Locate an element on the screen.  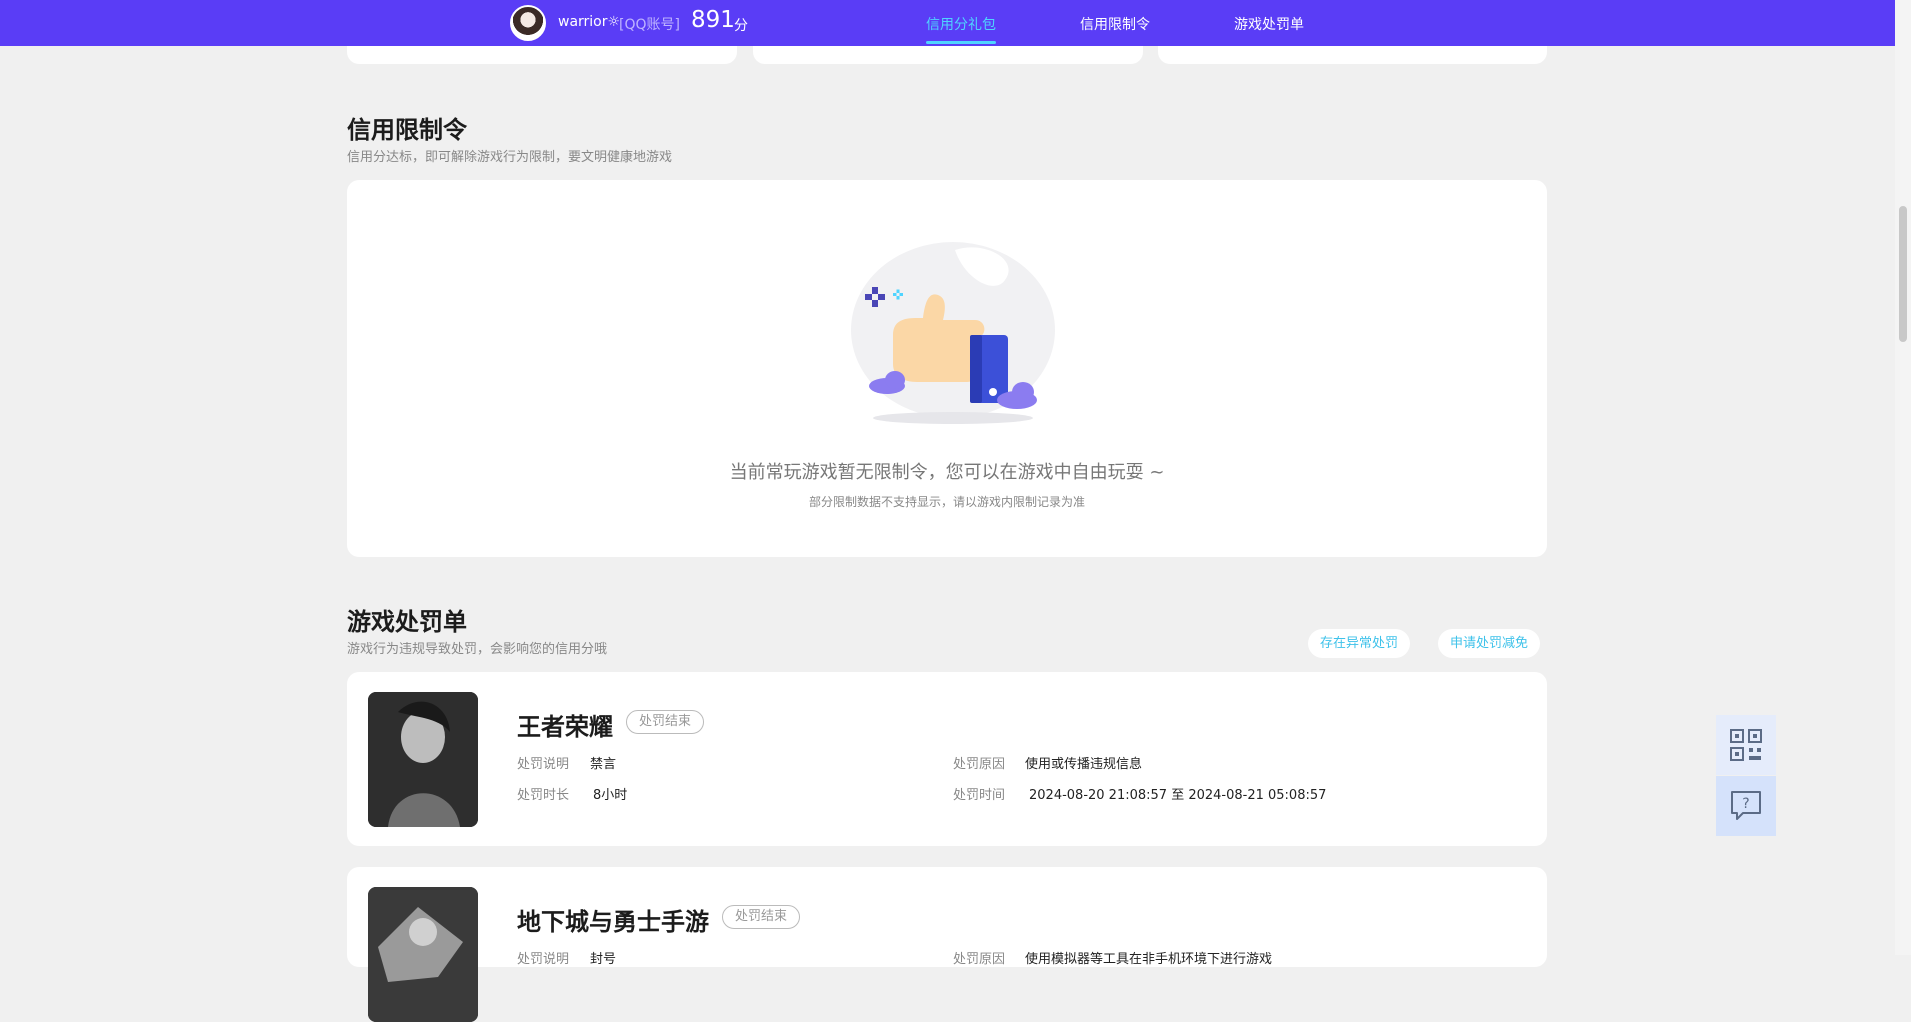
qr-code-icon is located at coordinates (1746, 745).